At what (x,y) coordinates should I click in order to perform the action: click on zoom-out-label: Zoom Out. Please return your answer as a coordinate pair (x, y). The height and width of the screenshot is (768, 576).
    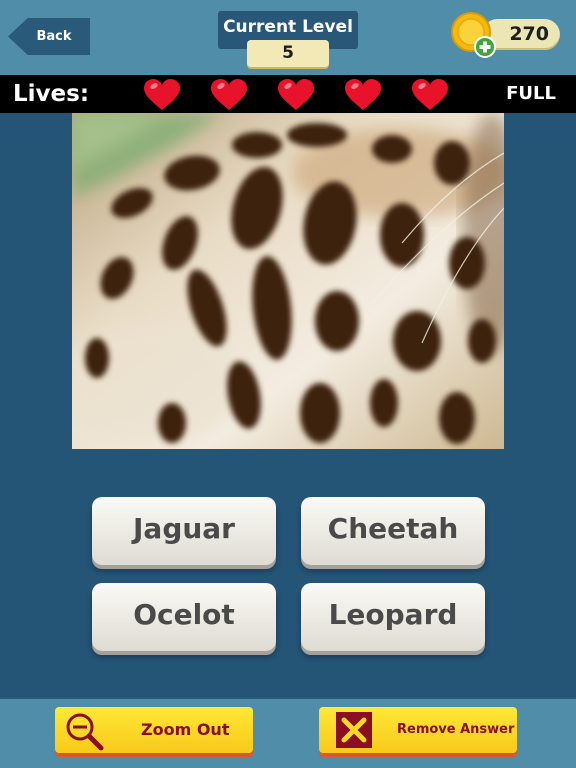
    Looking at the image, I should click on (185, 729).